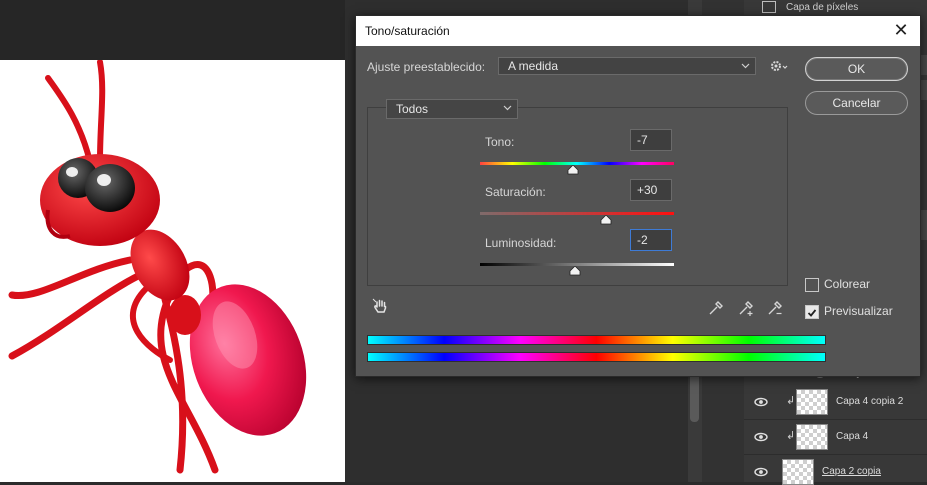 The image size is (927, 485). What do you see at coordinates (851, 471) in the screenshot?
I see `layer-name: Capa 2 copia` at bounding box center [851, 471].